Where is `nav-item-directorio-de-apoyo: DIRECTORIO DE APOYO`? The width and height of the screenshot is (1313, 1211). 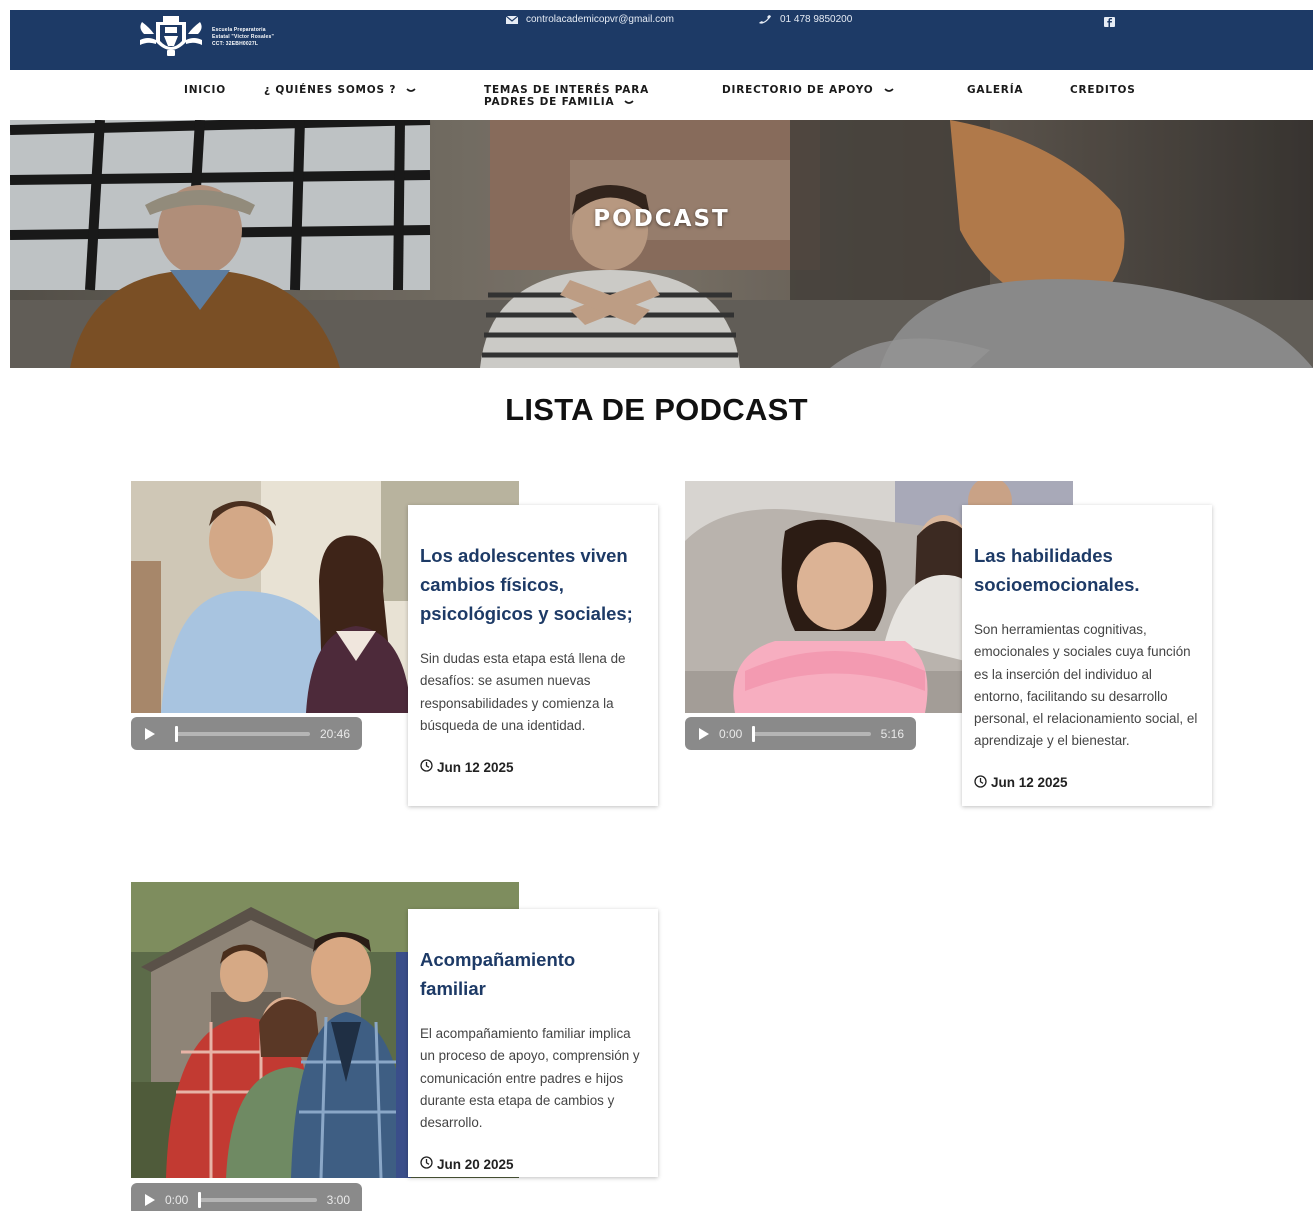 nav-item-directorio-de-apoyo: DIRECTORIO DE APOYO is located at coordinates (808, 90).